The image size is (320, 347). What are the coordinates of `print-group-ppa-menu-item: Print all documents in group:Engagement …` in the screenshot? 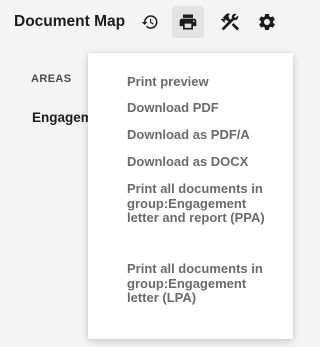 It's located at (202, 203).